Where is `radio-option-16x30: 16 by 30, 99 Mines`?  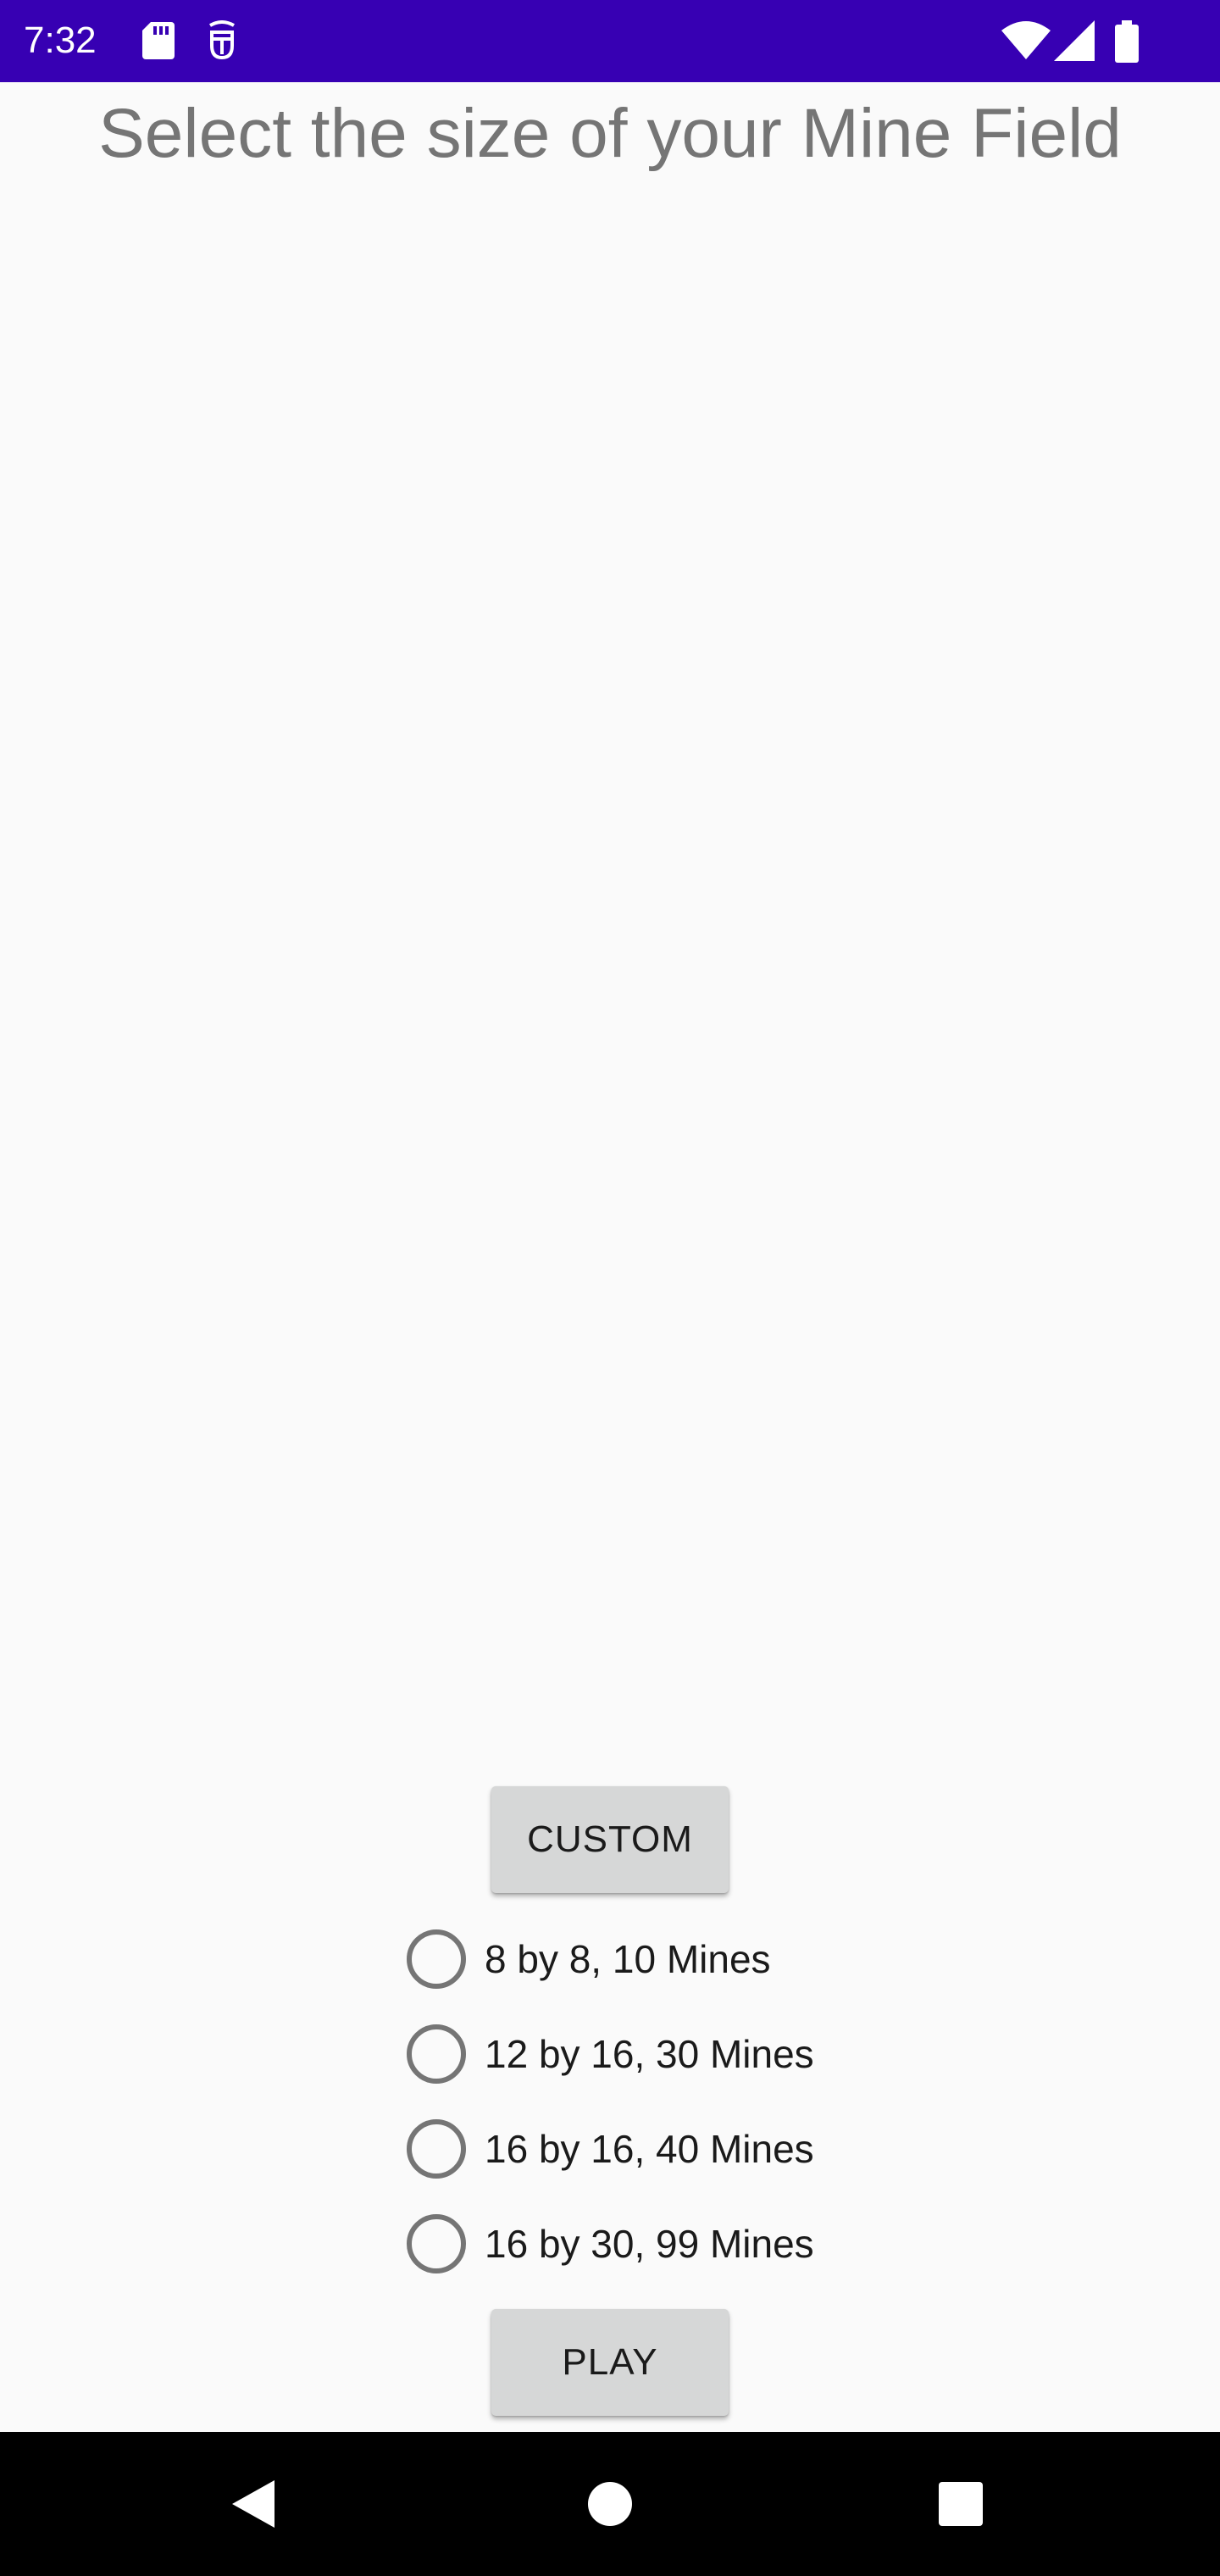 radio-option-16x30: 16 by 30, 99 Mines is located at coordinates (640, 2243).